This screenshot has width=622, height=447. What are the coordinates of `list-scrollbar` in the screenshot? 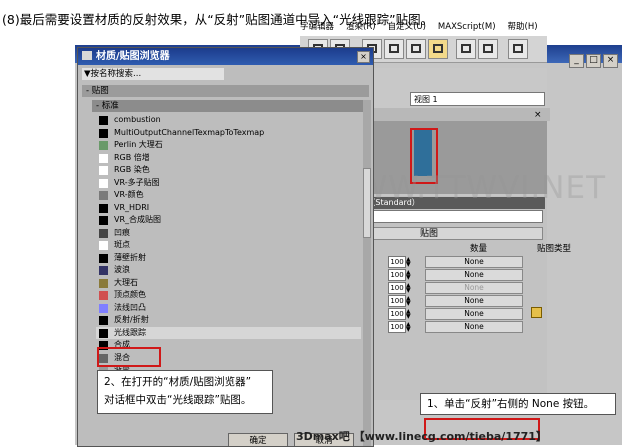 It's located at (367, 273).